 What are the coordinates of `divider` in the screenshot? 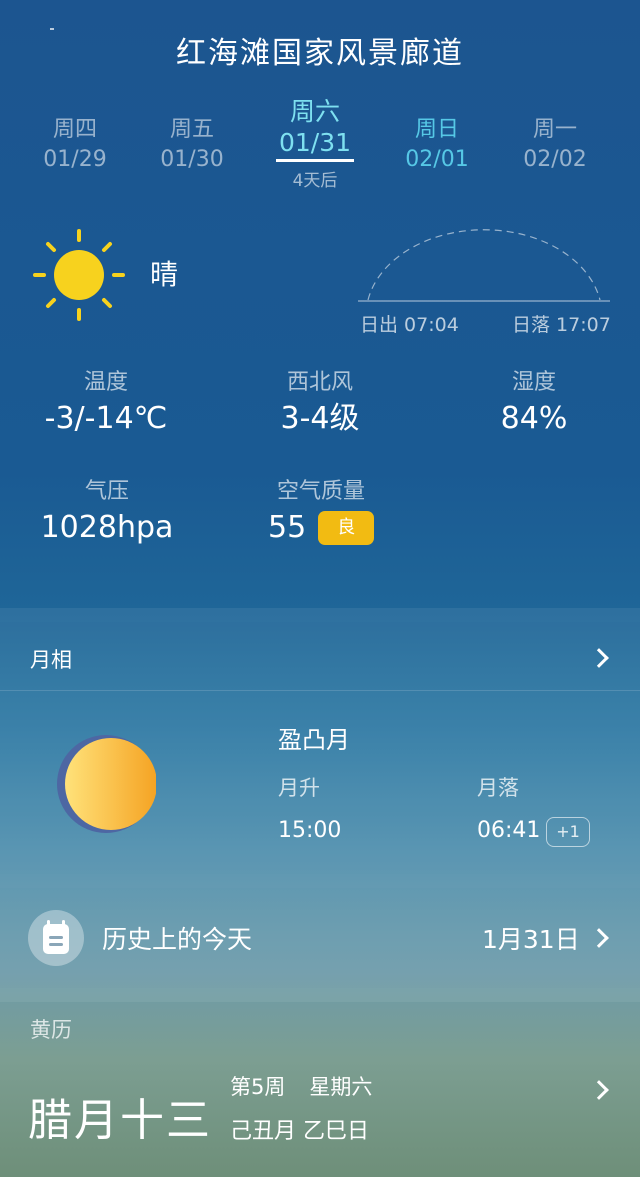 It's located at (320, 690).